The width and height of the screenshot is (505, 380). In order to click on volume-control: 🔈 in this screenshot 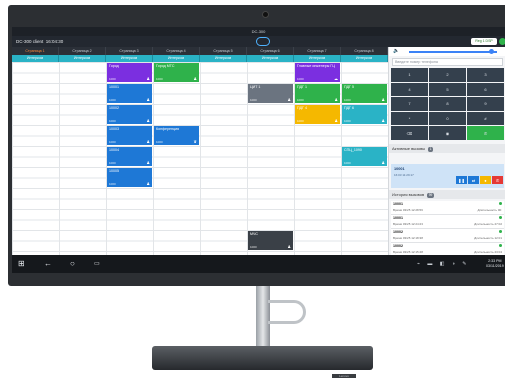, I will do `click(447, 51)`.